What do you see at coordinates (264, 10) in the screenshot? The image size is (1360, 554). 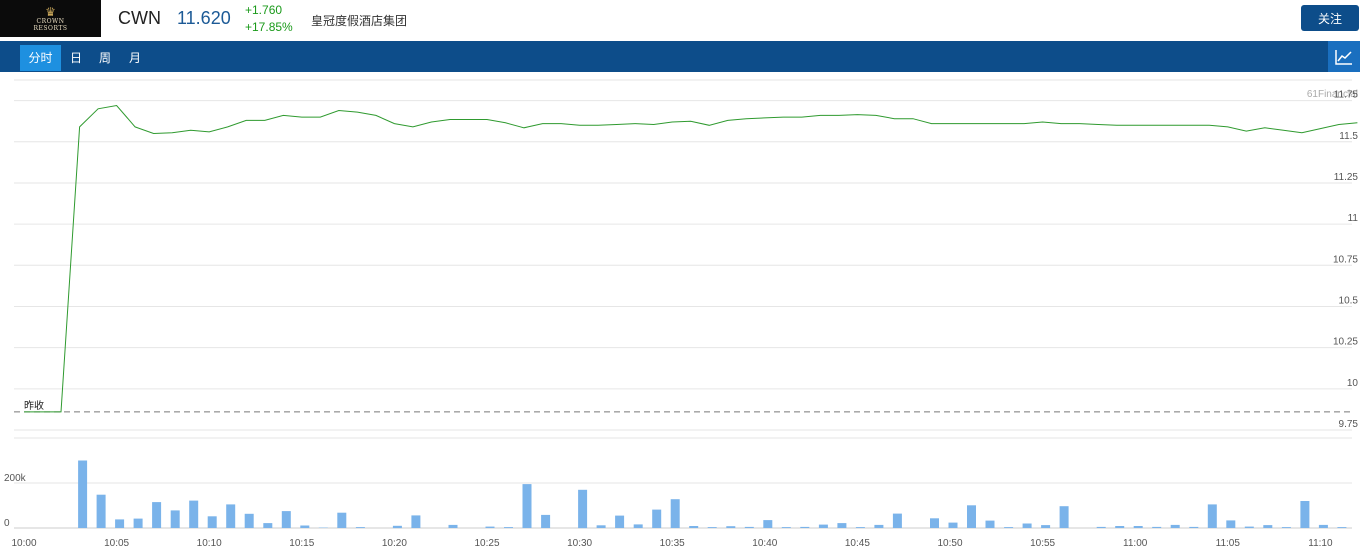 I see `price-change: +1.760` at bounding box center [264, 10].